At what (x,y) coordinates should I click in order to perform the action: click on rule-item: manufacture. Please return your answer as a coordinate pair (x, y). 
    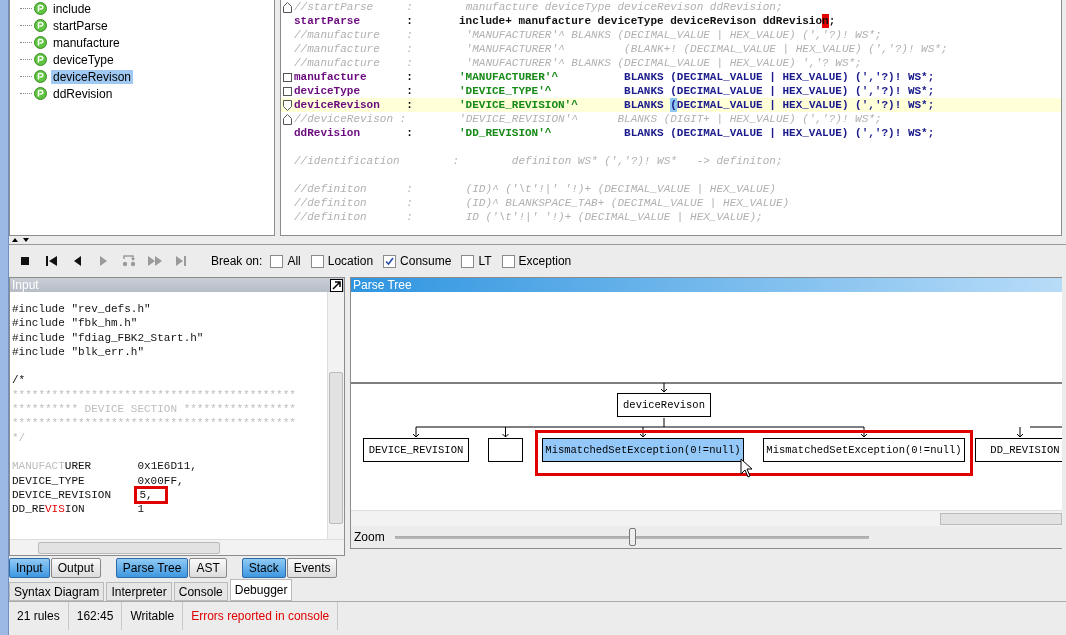
    Looking at the image, I should click on (86, 42).